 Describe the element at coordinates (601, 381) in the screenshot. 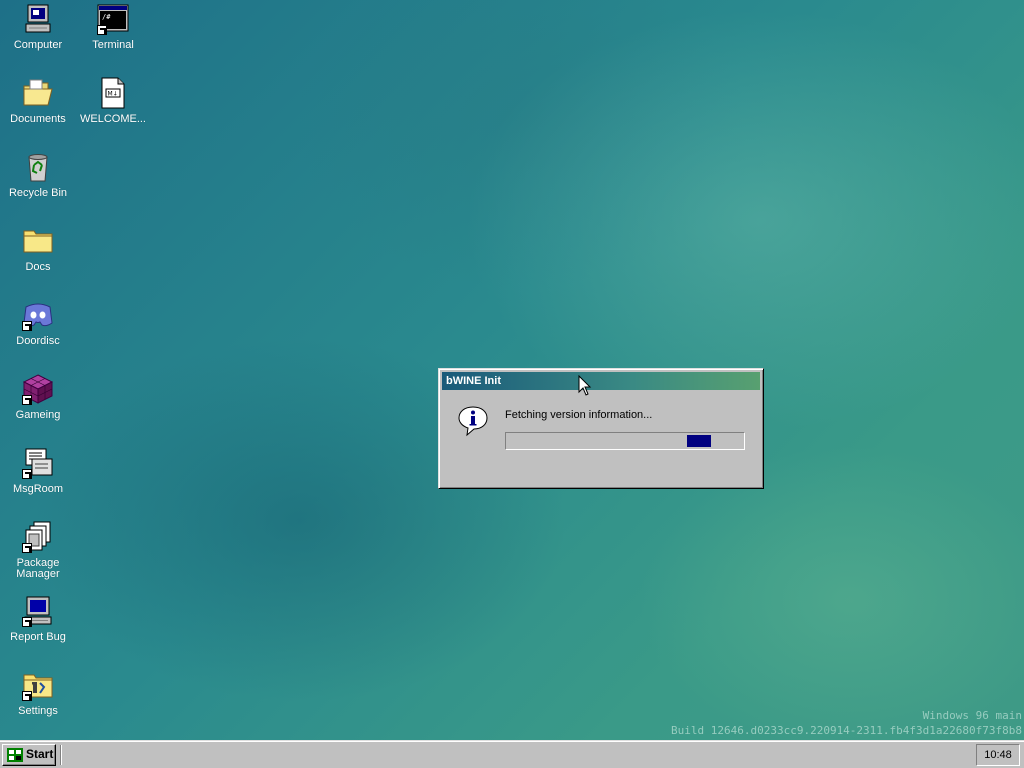

I see `dialog-titlebar: bWINE Init` at that location.